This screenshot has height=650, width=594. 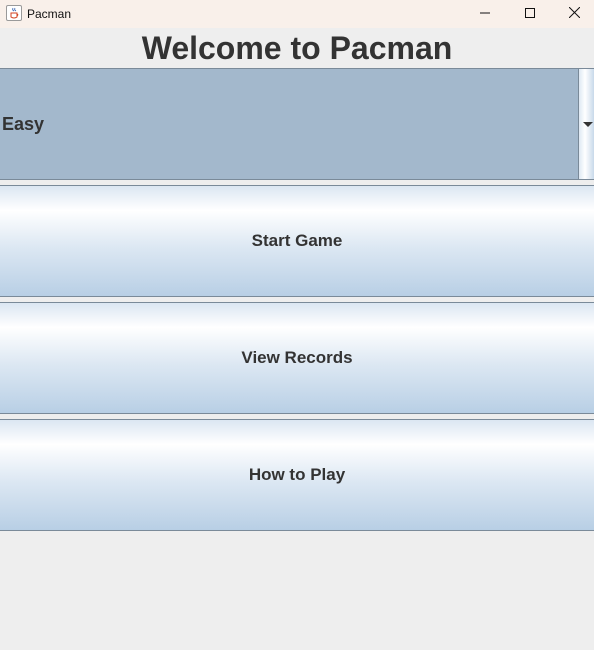 I want to click on view-records-label: View Records, so click(x=297, y=357).